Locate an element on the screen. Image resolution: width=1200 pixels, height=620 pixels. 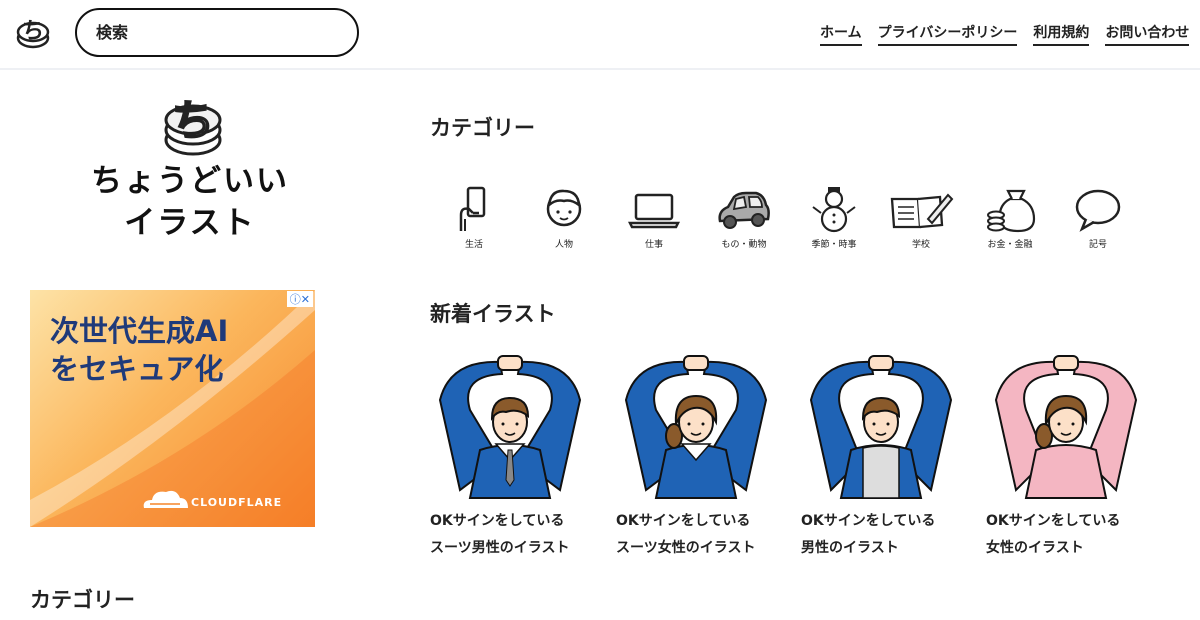
category-label: 季節・時事 is located at coordinates (834, 245).